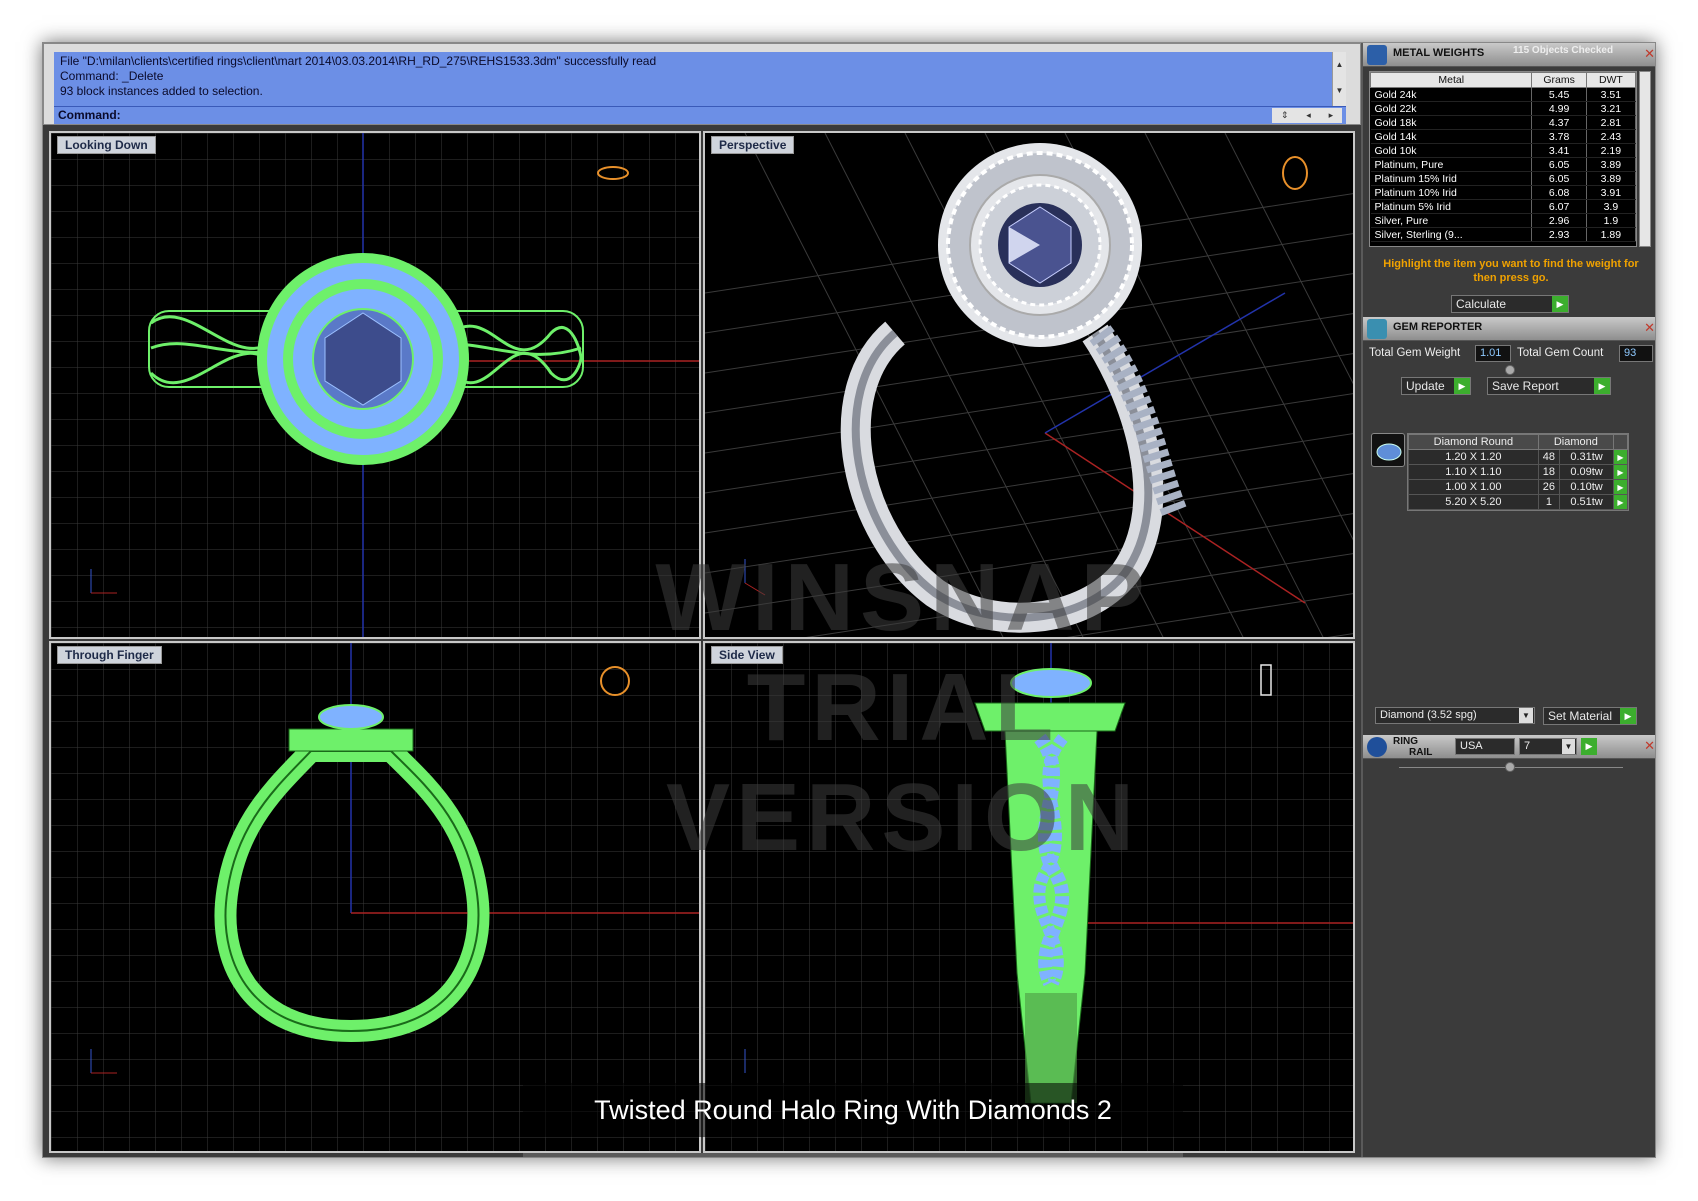 The height and width of the screenshot is (1201, 1698). Describe the element at coordinates (1549, 457) in the screenshot. I see `gem-count: 48` at that location.